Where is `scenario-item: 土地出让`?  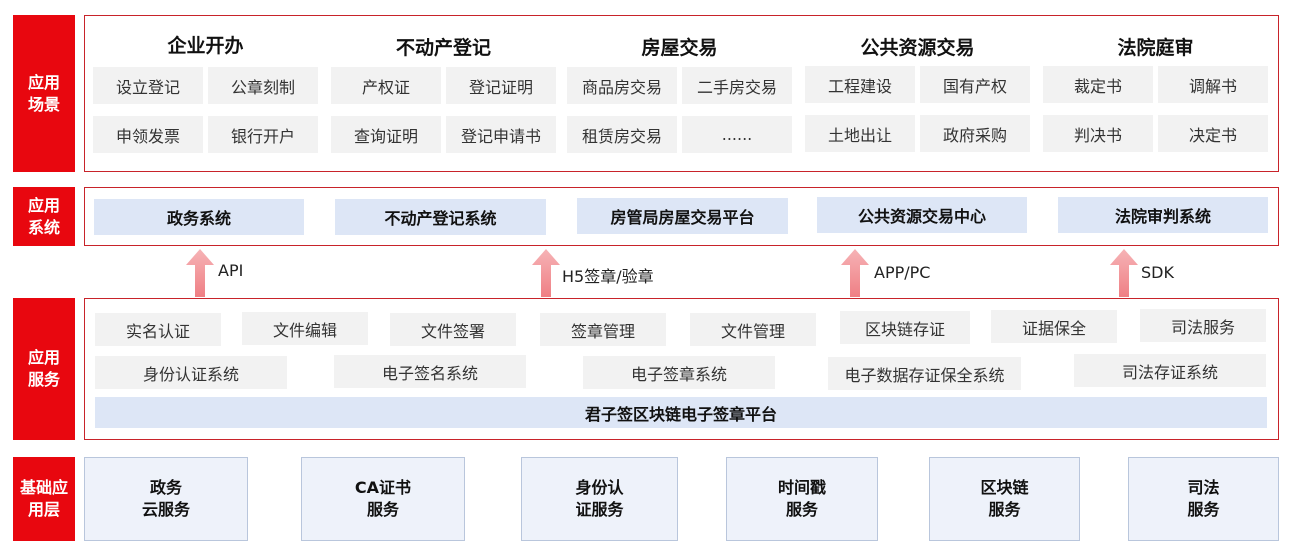 scenario-item: 土地出让 is located at coordinates (860, 133).